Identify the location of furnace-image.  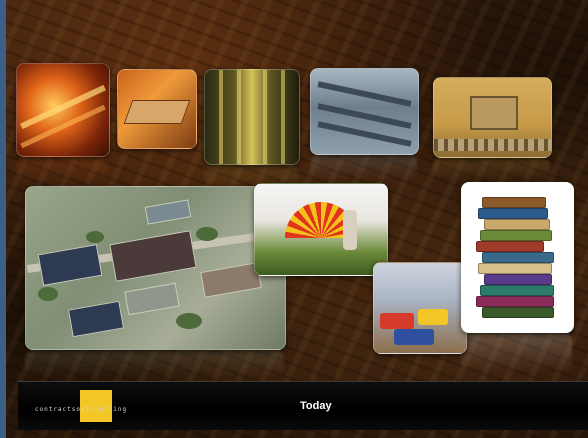
(63, 110).